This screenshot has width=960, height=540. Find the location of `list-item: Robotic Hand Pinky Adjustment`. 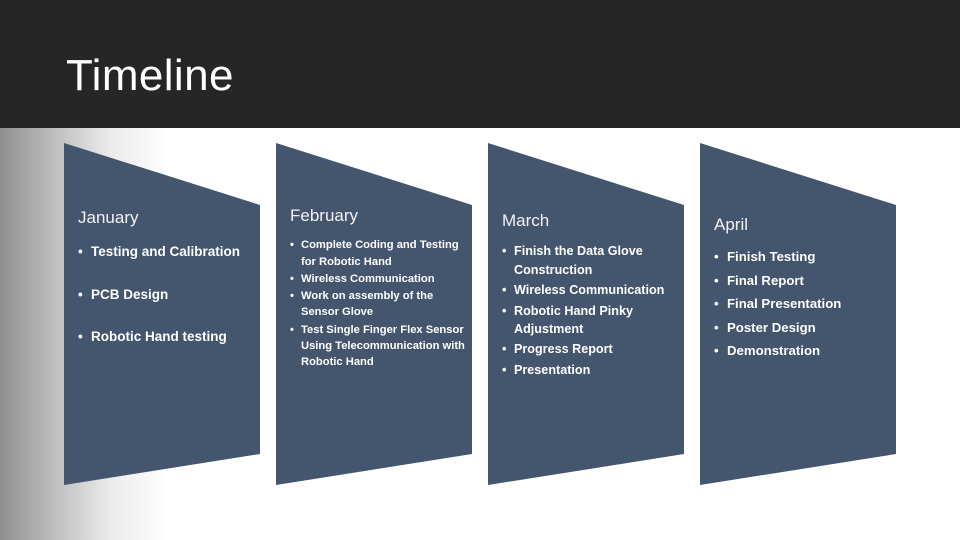

list-item: Robotic Hand Pinky Adjustment is located at coordinates (590, 320).